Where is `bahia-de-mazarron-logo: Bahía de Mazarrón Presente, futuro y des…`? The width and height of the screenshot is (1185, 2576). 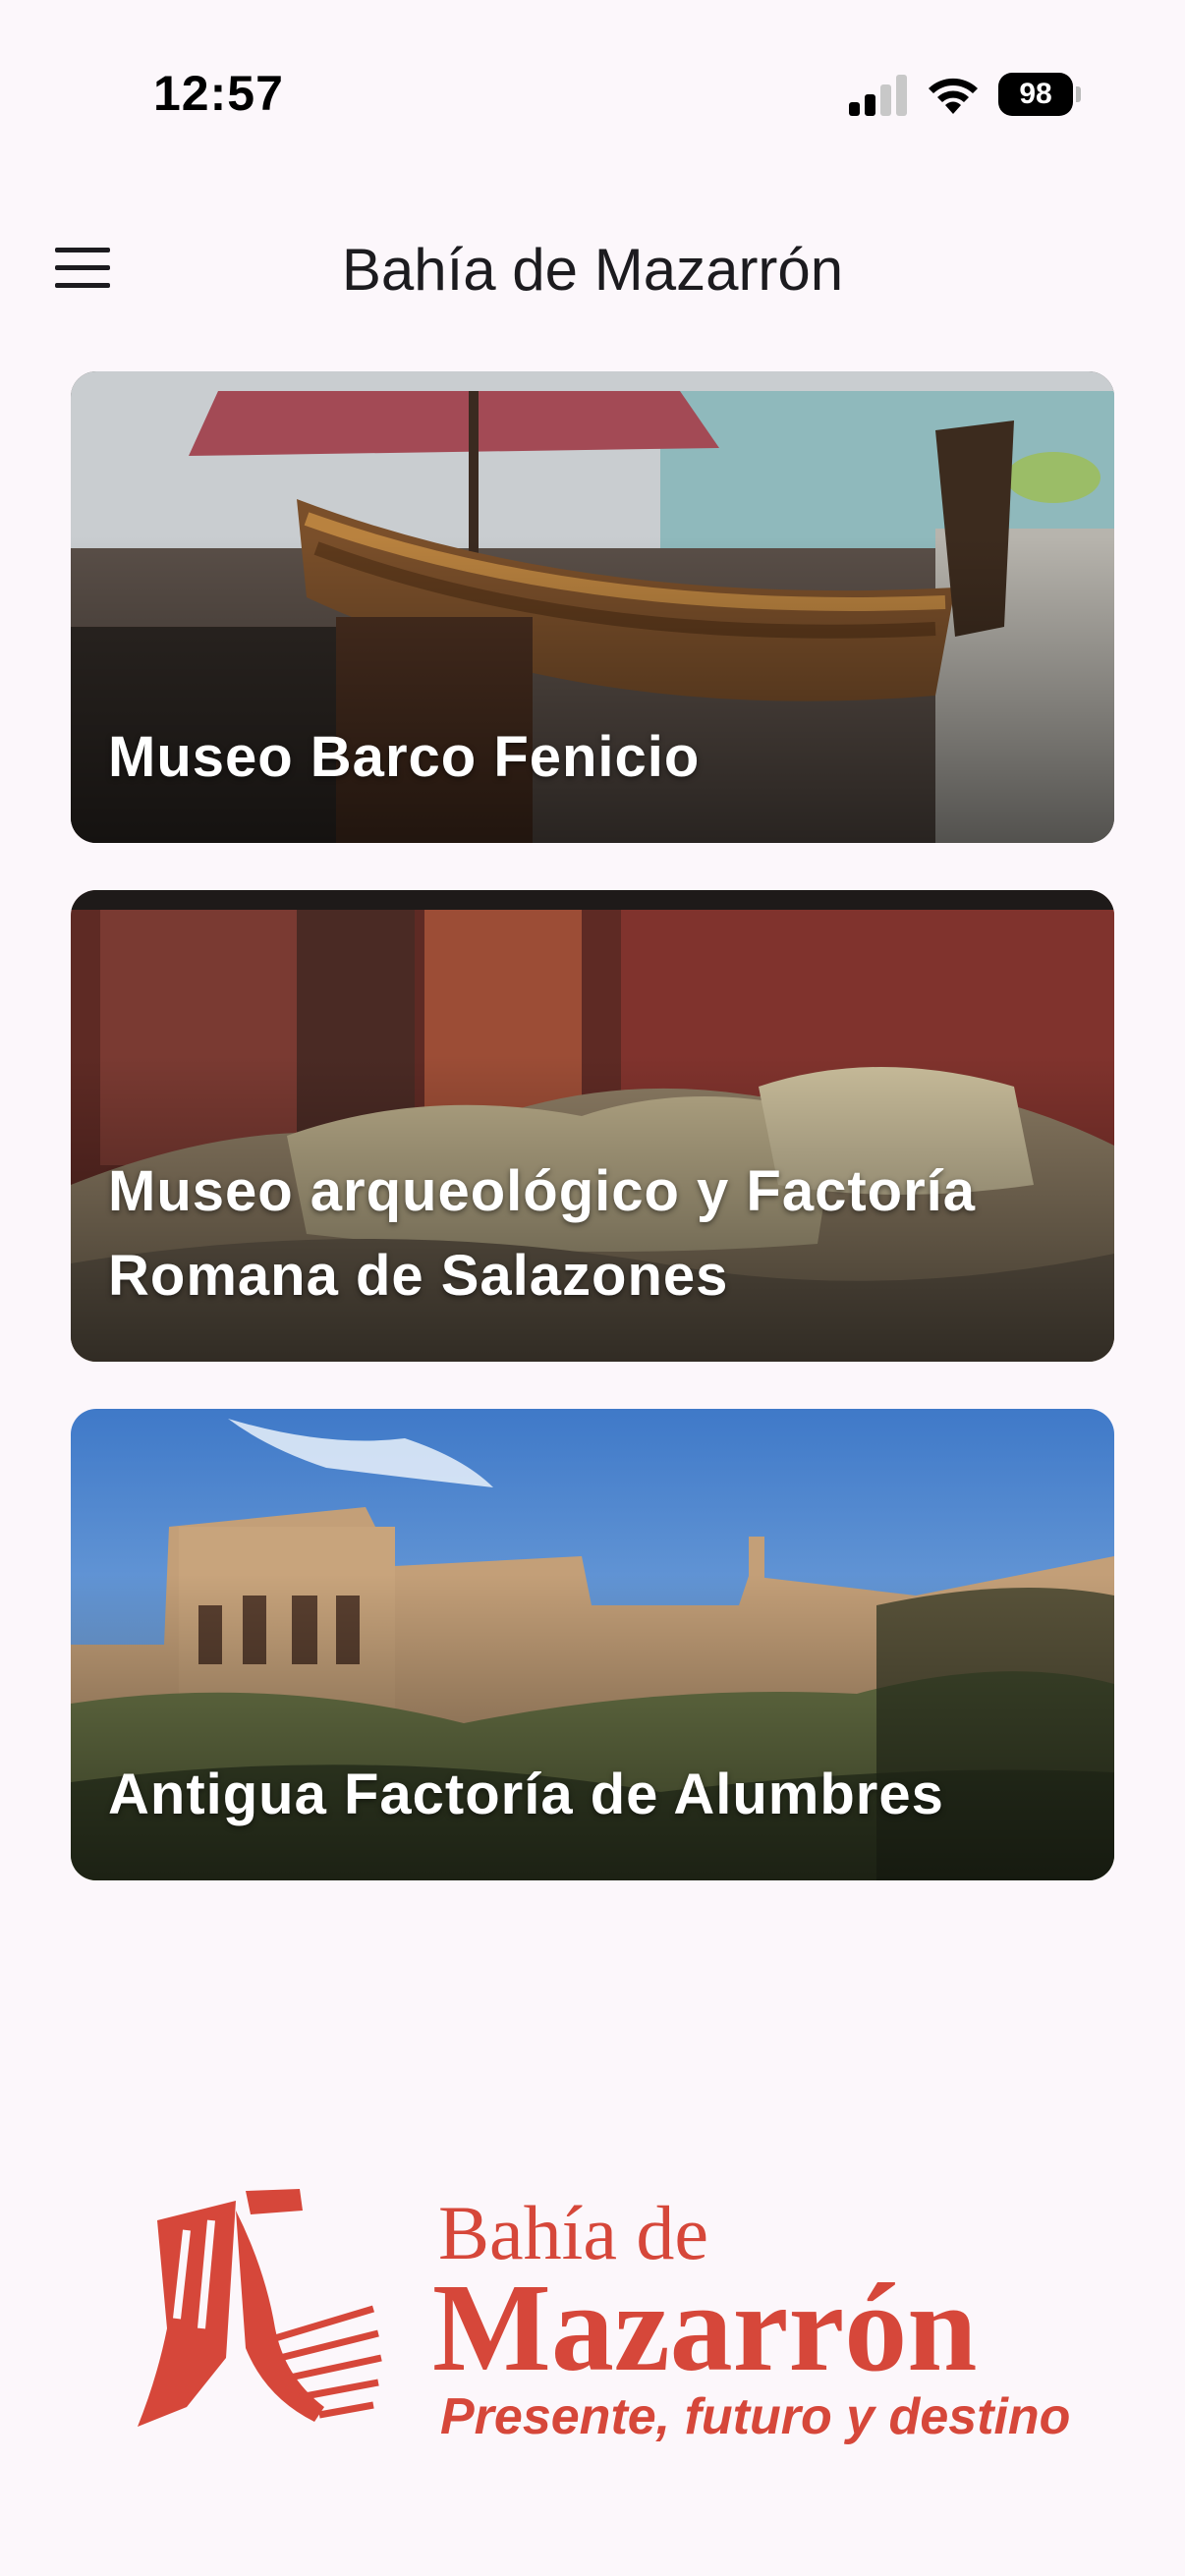
bahia-de-mazarron-logo: Bahía de Mazarrón Presente, futuro y des… is located at coordinates (600, 2318).